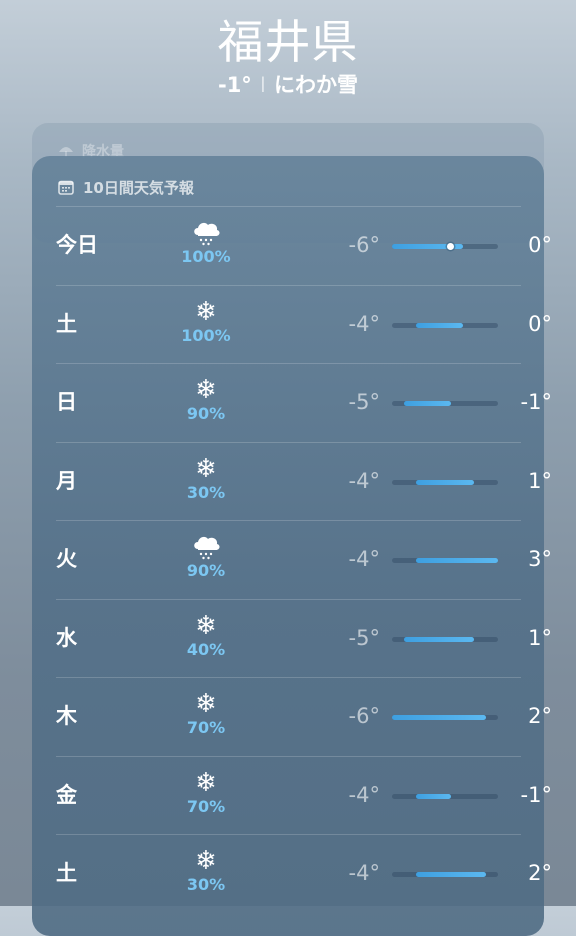  I want to click on forecast-condition: ❄ 90%, so click(206, 400).